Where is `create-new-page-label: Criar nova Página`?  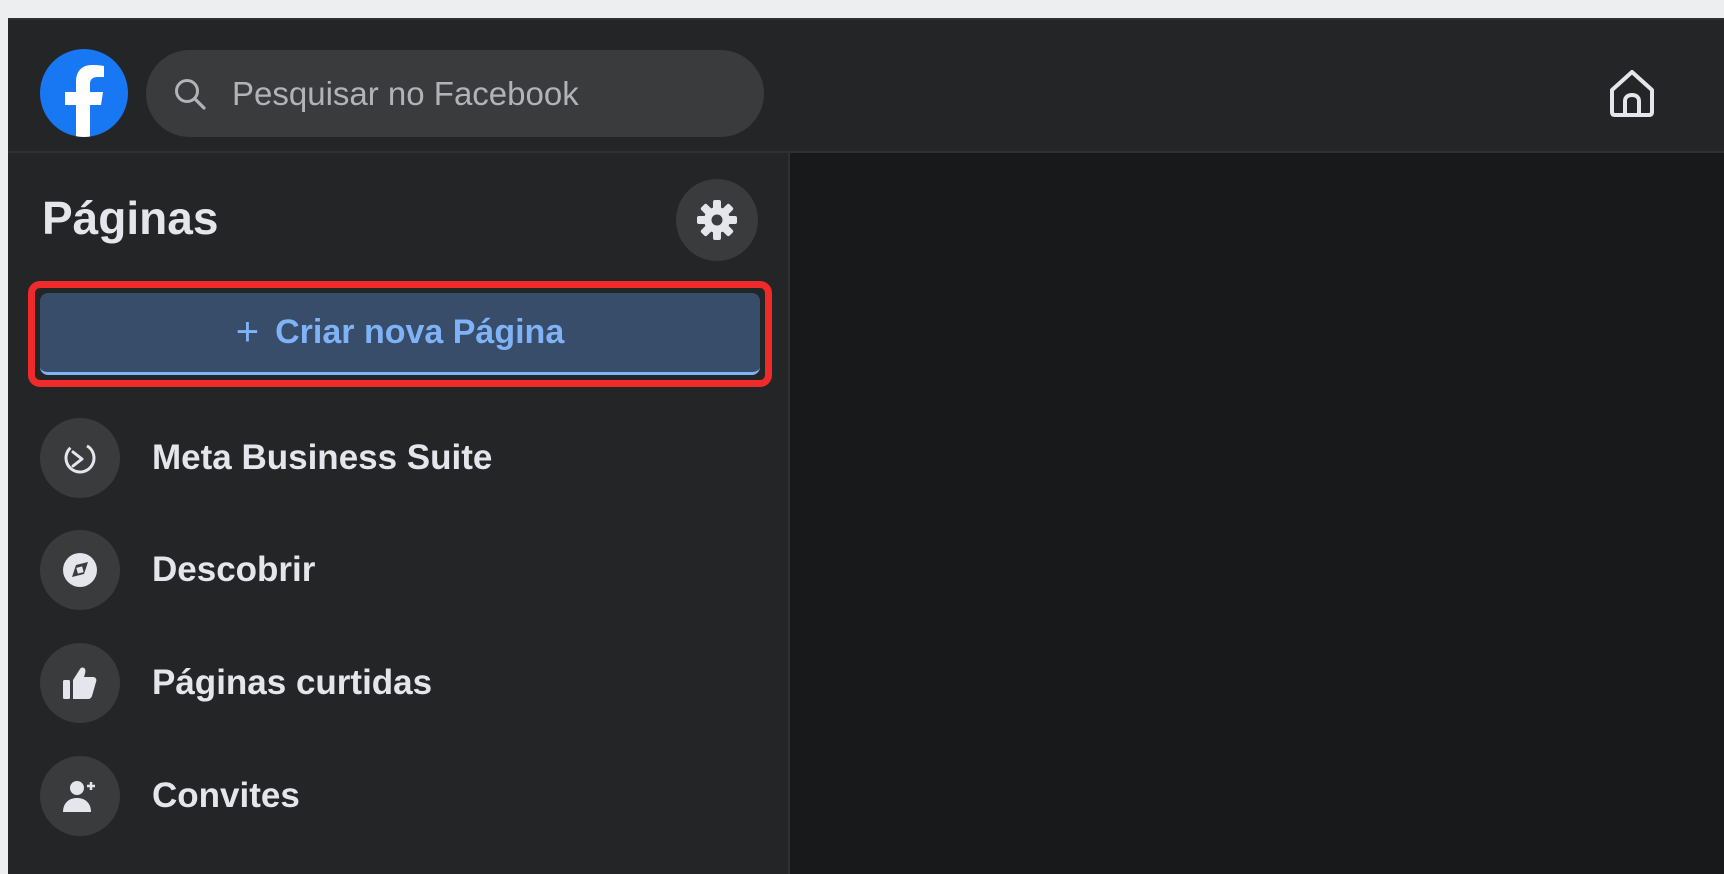
create-new-page-label: Criar nova Página is located at coordinates (420, 332).